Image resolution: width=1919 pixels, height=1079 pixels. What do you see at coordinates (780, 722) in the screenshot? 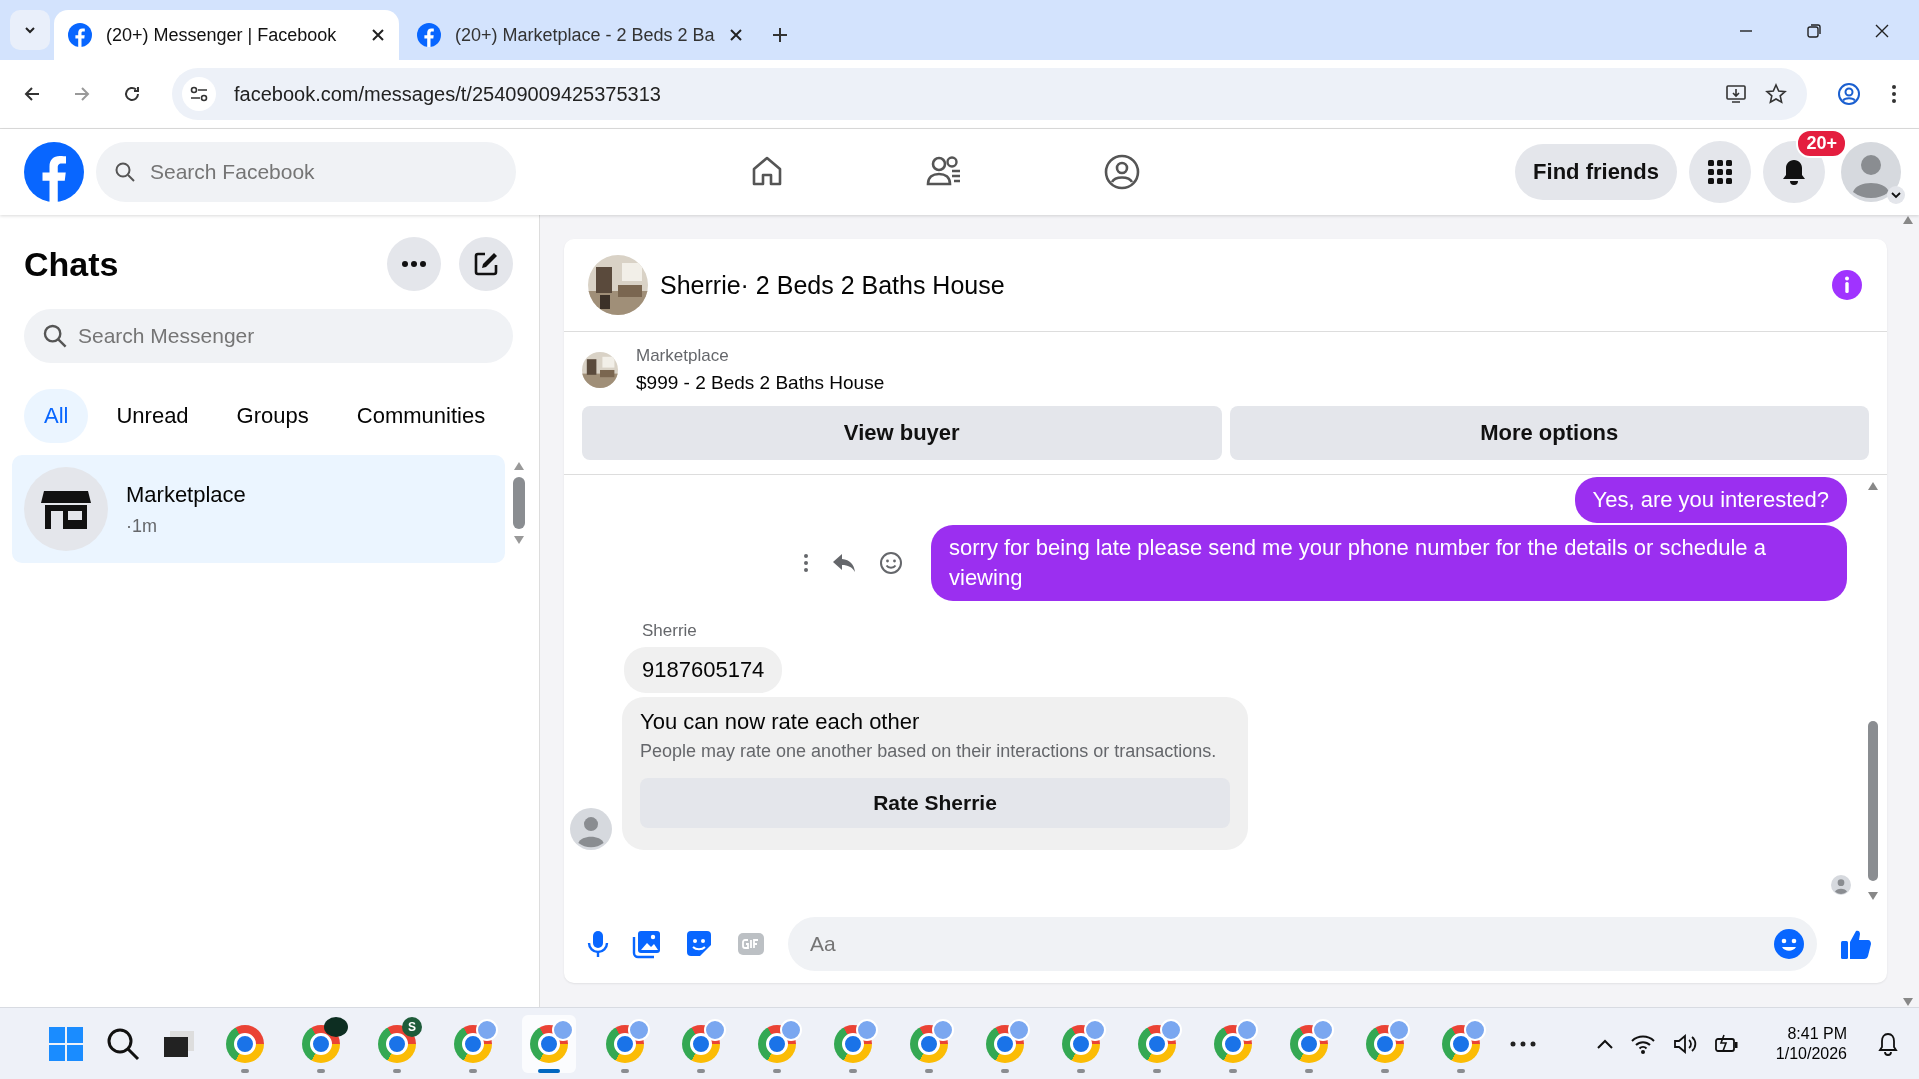
I see `rating-title: You can now rate each other` at bounding box center [780, 722].